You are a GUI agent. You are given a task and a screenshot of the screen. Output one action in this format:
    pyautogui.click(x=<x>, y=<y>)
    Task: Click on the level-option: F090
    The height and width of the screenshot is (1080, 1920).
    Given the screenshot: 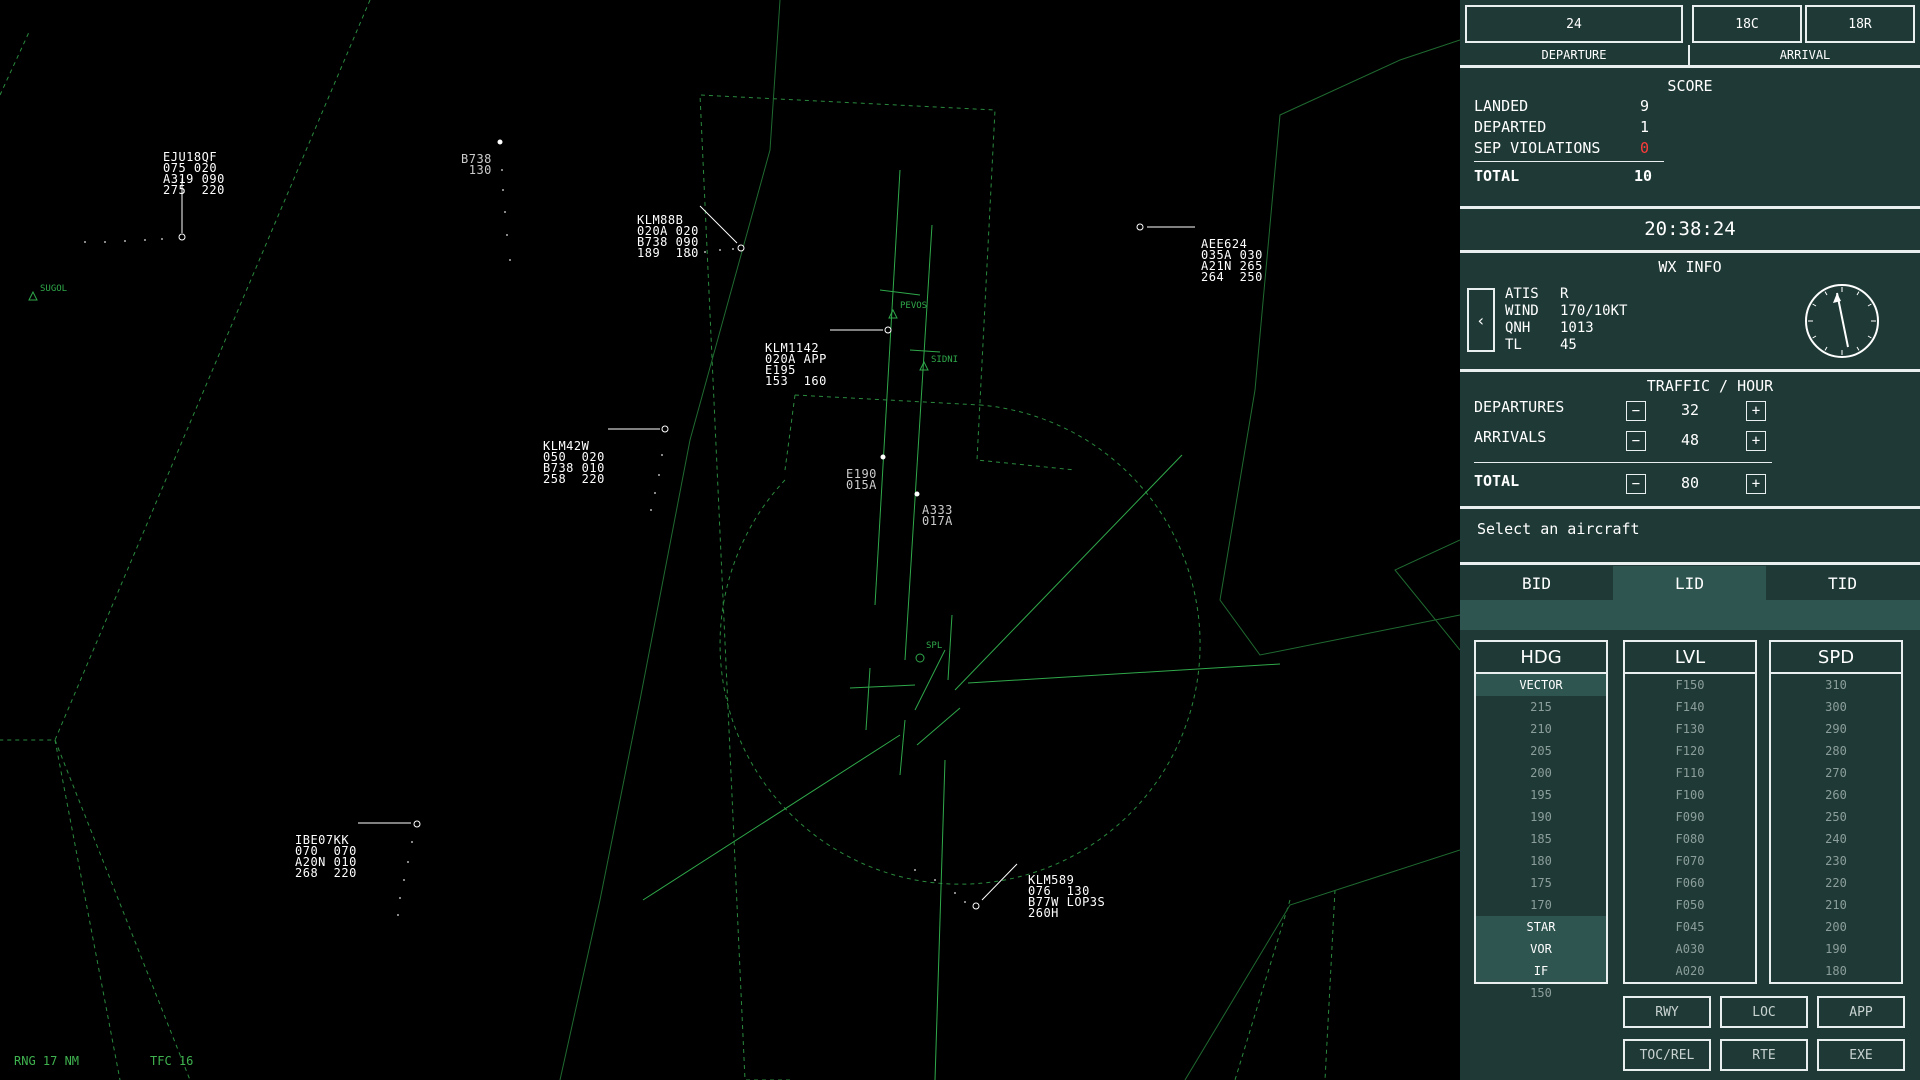 What is the action you would take?
    pyautogui.click(x=1690, y=817)
    